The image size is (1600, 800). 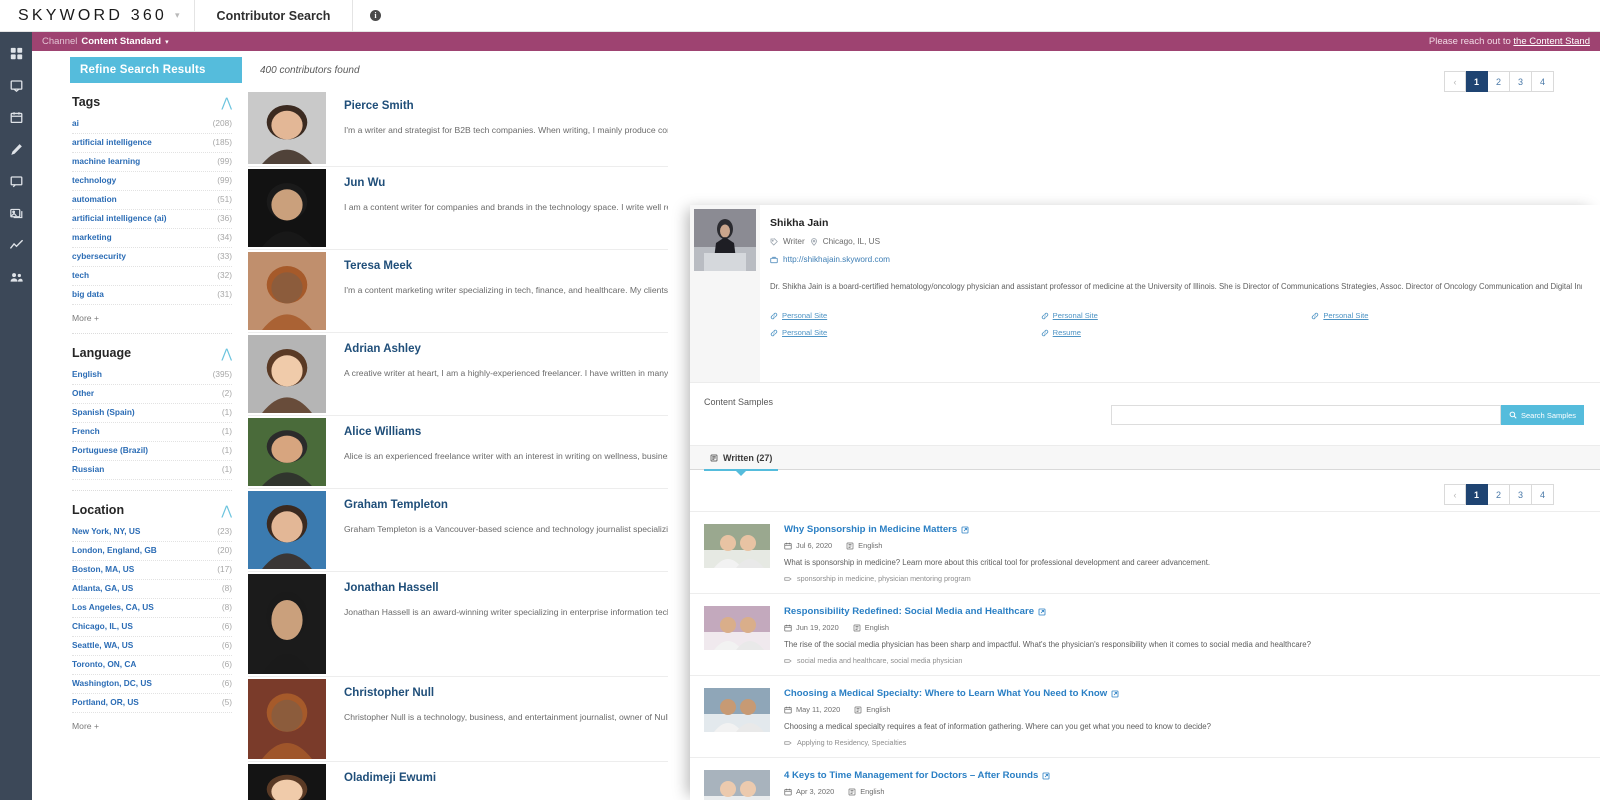 I want to click on channel-name: Content Standard, so click(x=121, y=41).